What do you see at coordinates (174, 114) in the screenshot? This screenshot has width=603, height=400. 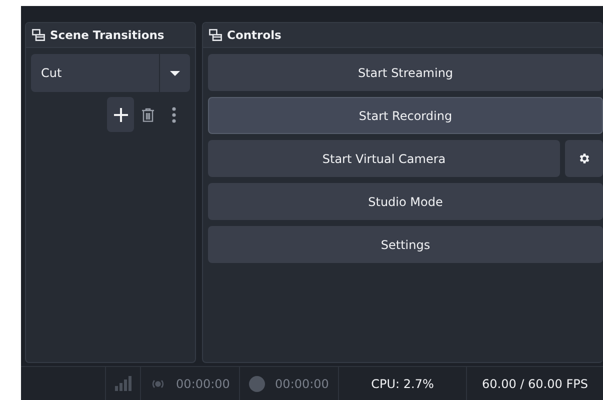 I see `more-icon` at bounding box center [174, 114].